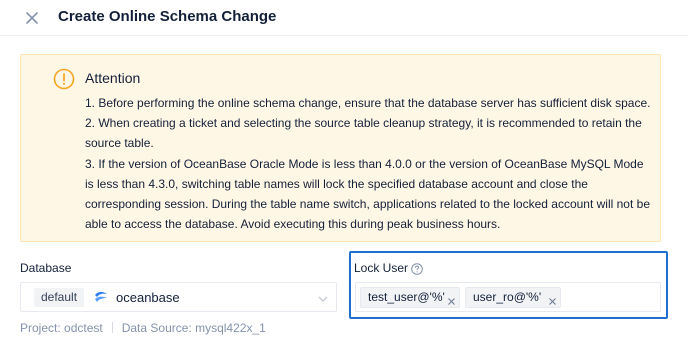 Image resolution: width=688 pixels, height=346 pixels. I want to click on question-circle-icon, so click(417, 268).